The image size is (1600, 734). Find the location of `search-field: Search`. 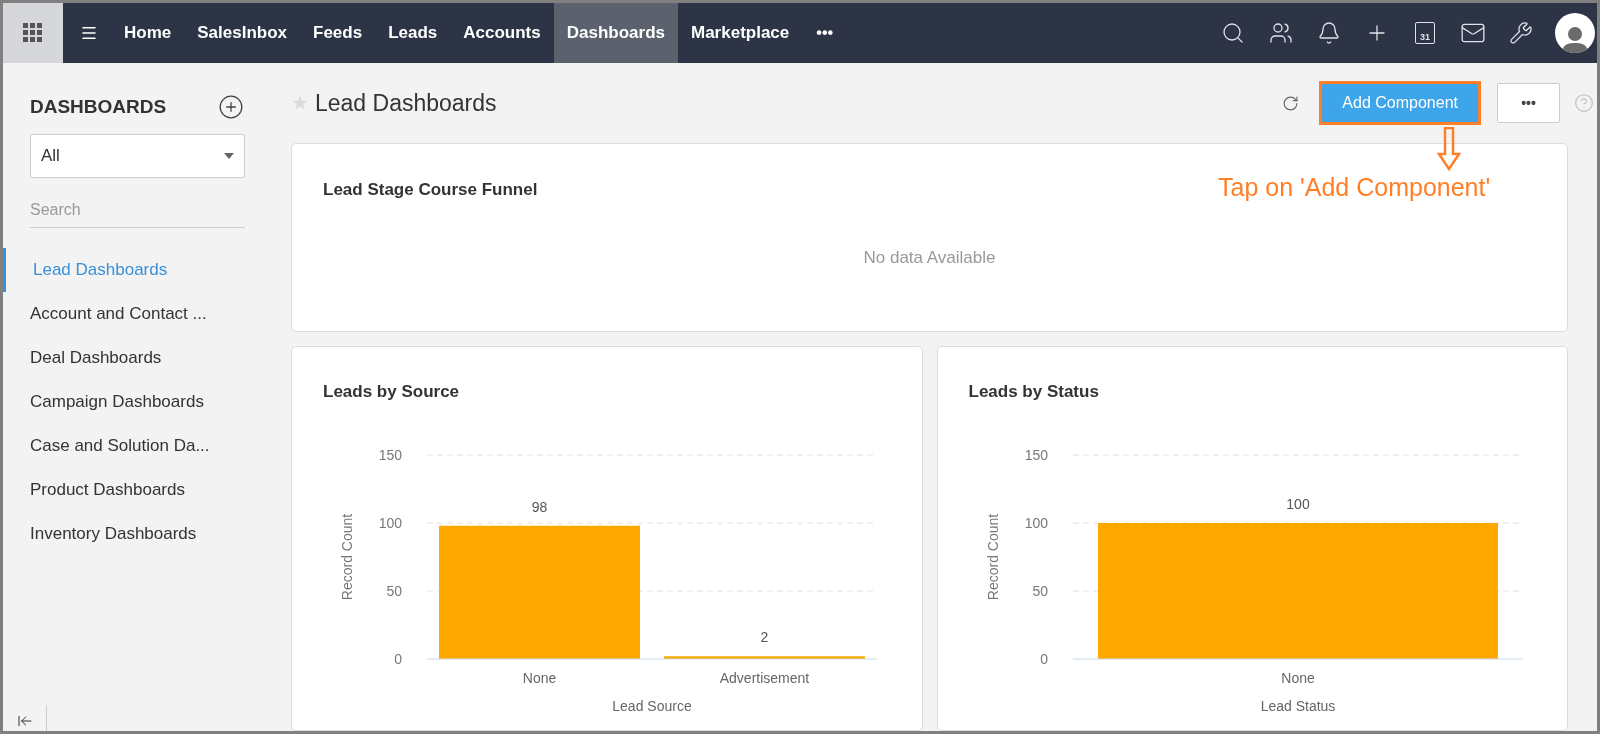

search-field: Search is located at coordinates (137, 210).